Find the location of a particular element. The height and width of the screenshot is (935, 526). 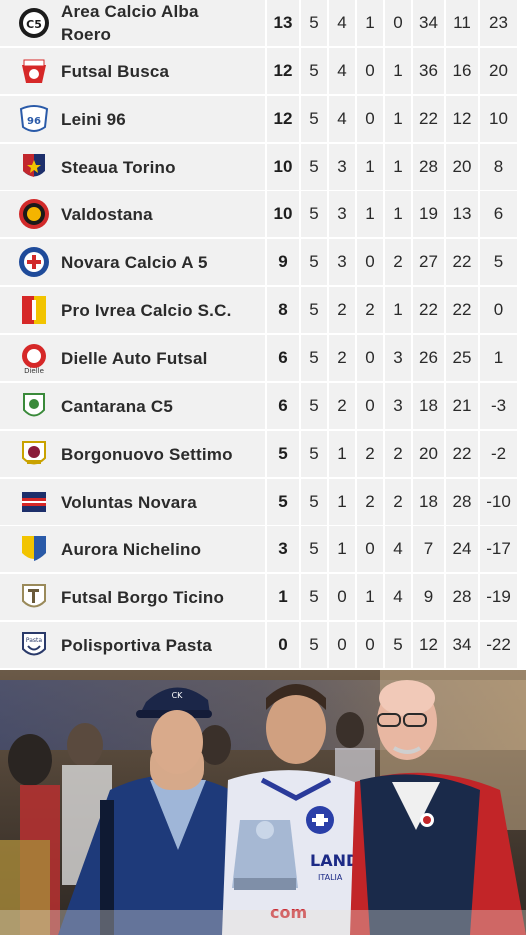

stat-cell: 12 is located at coordinates (428, 645).